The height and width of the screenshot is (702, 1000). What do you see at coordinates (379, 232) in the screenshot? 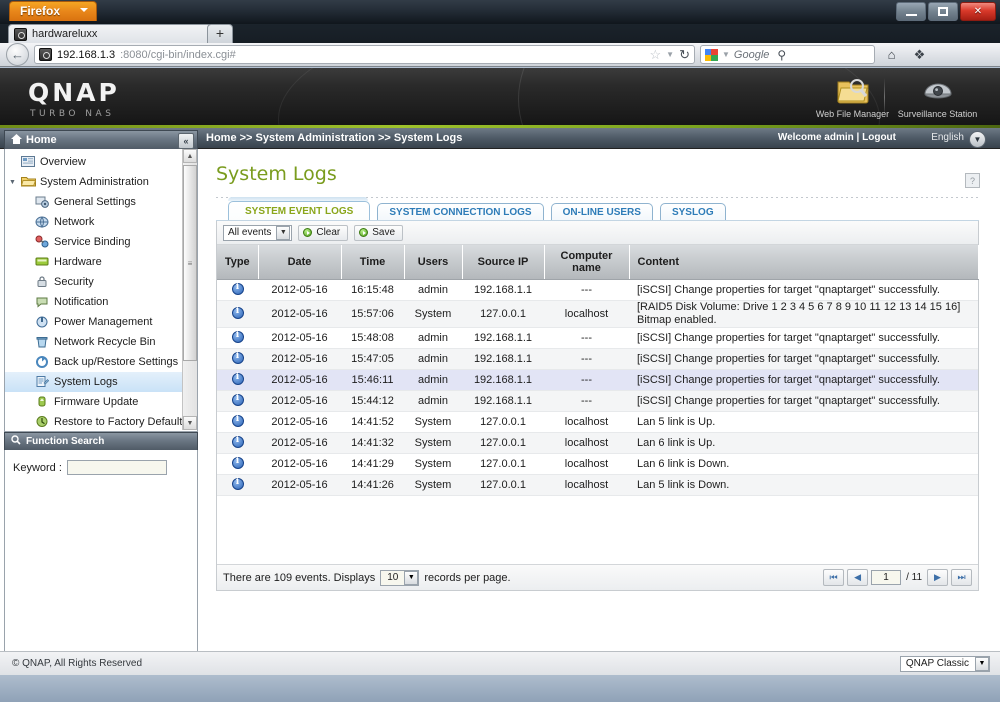
I see `save-button: Save` at bounding box center [379, 232].